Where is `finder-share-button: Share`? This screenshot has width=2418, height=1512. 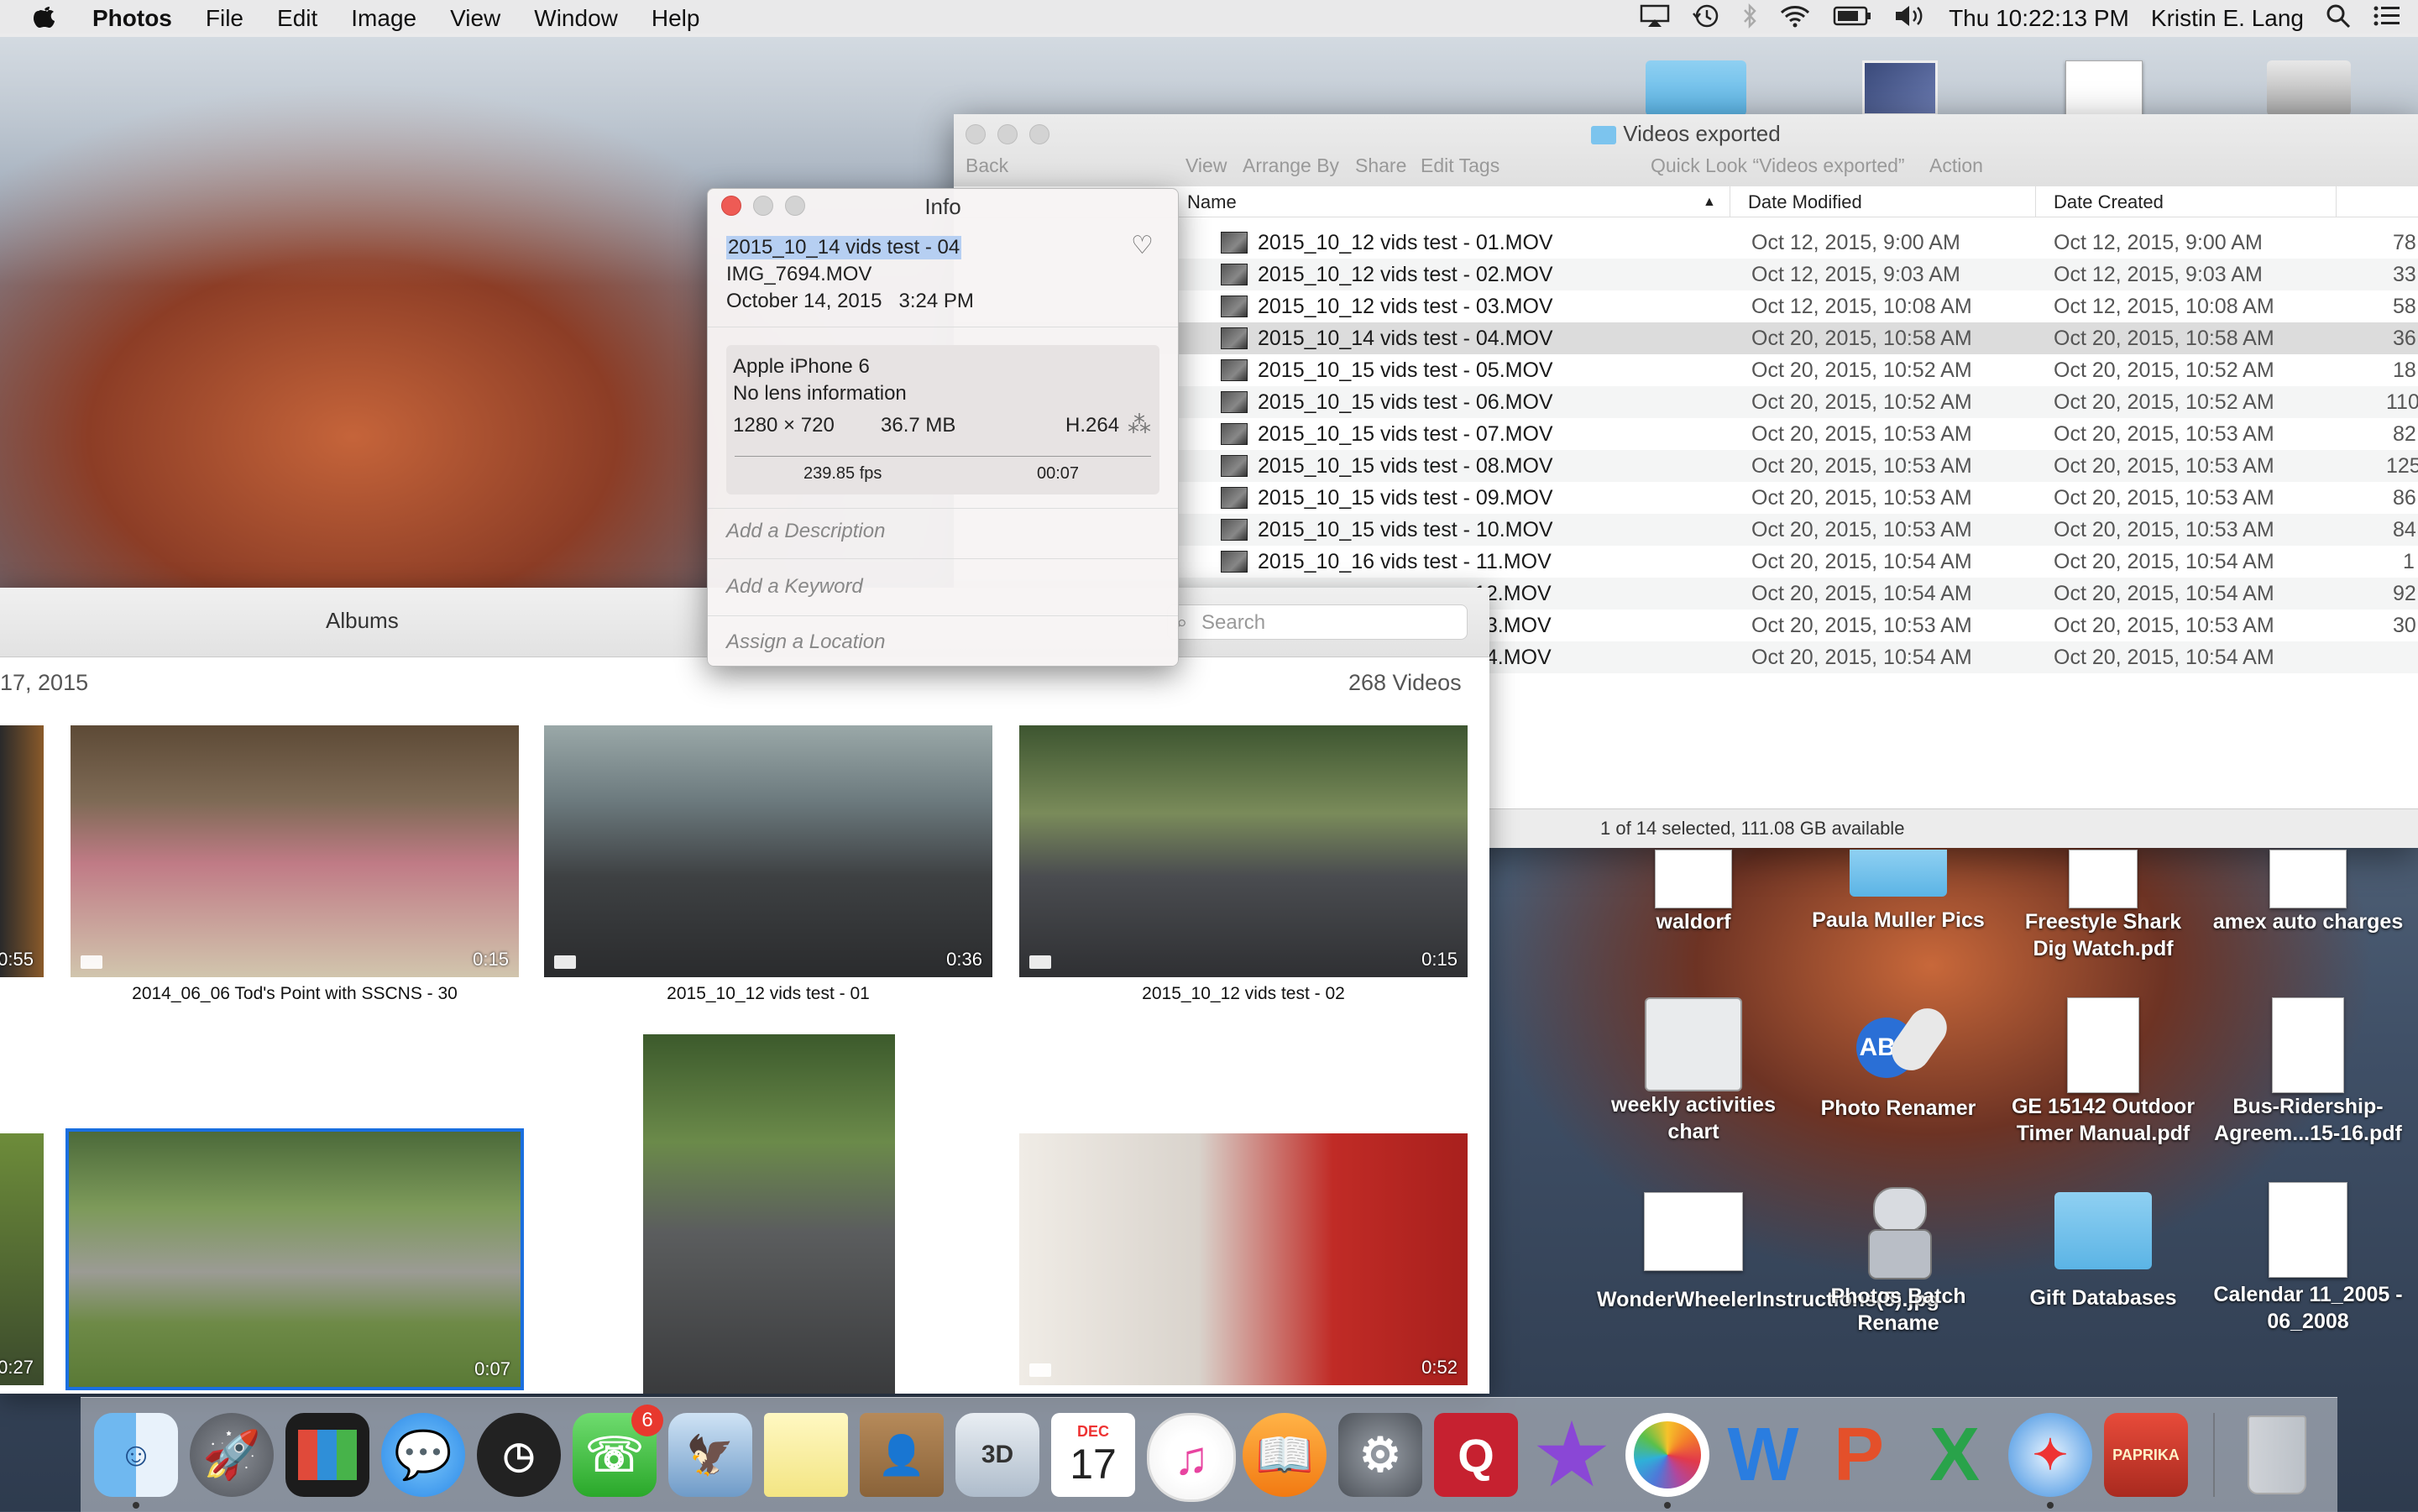
finder-share-button: Share is located at coordinates (1380, 165).